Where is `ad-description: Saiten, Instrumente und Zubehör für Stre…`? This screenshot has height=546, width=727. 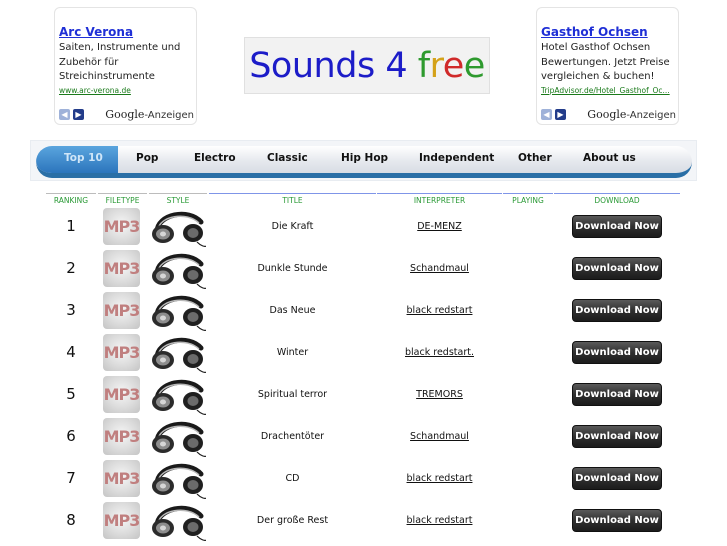
ad-description: Saiten, Instrumente und Zubehör für Stre… is located at coordinates (125, 63).